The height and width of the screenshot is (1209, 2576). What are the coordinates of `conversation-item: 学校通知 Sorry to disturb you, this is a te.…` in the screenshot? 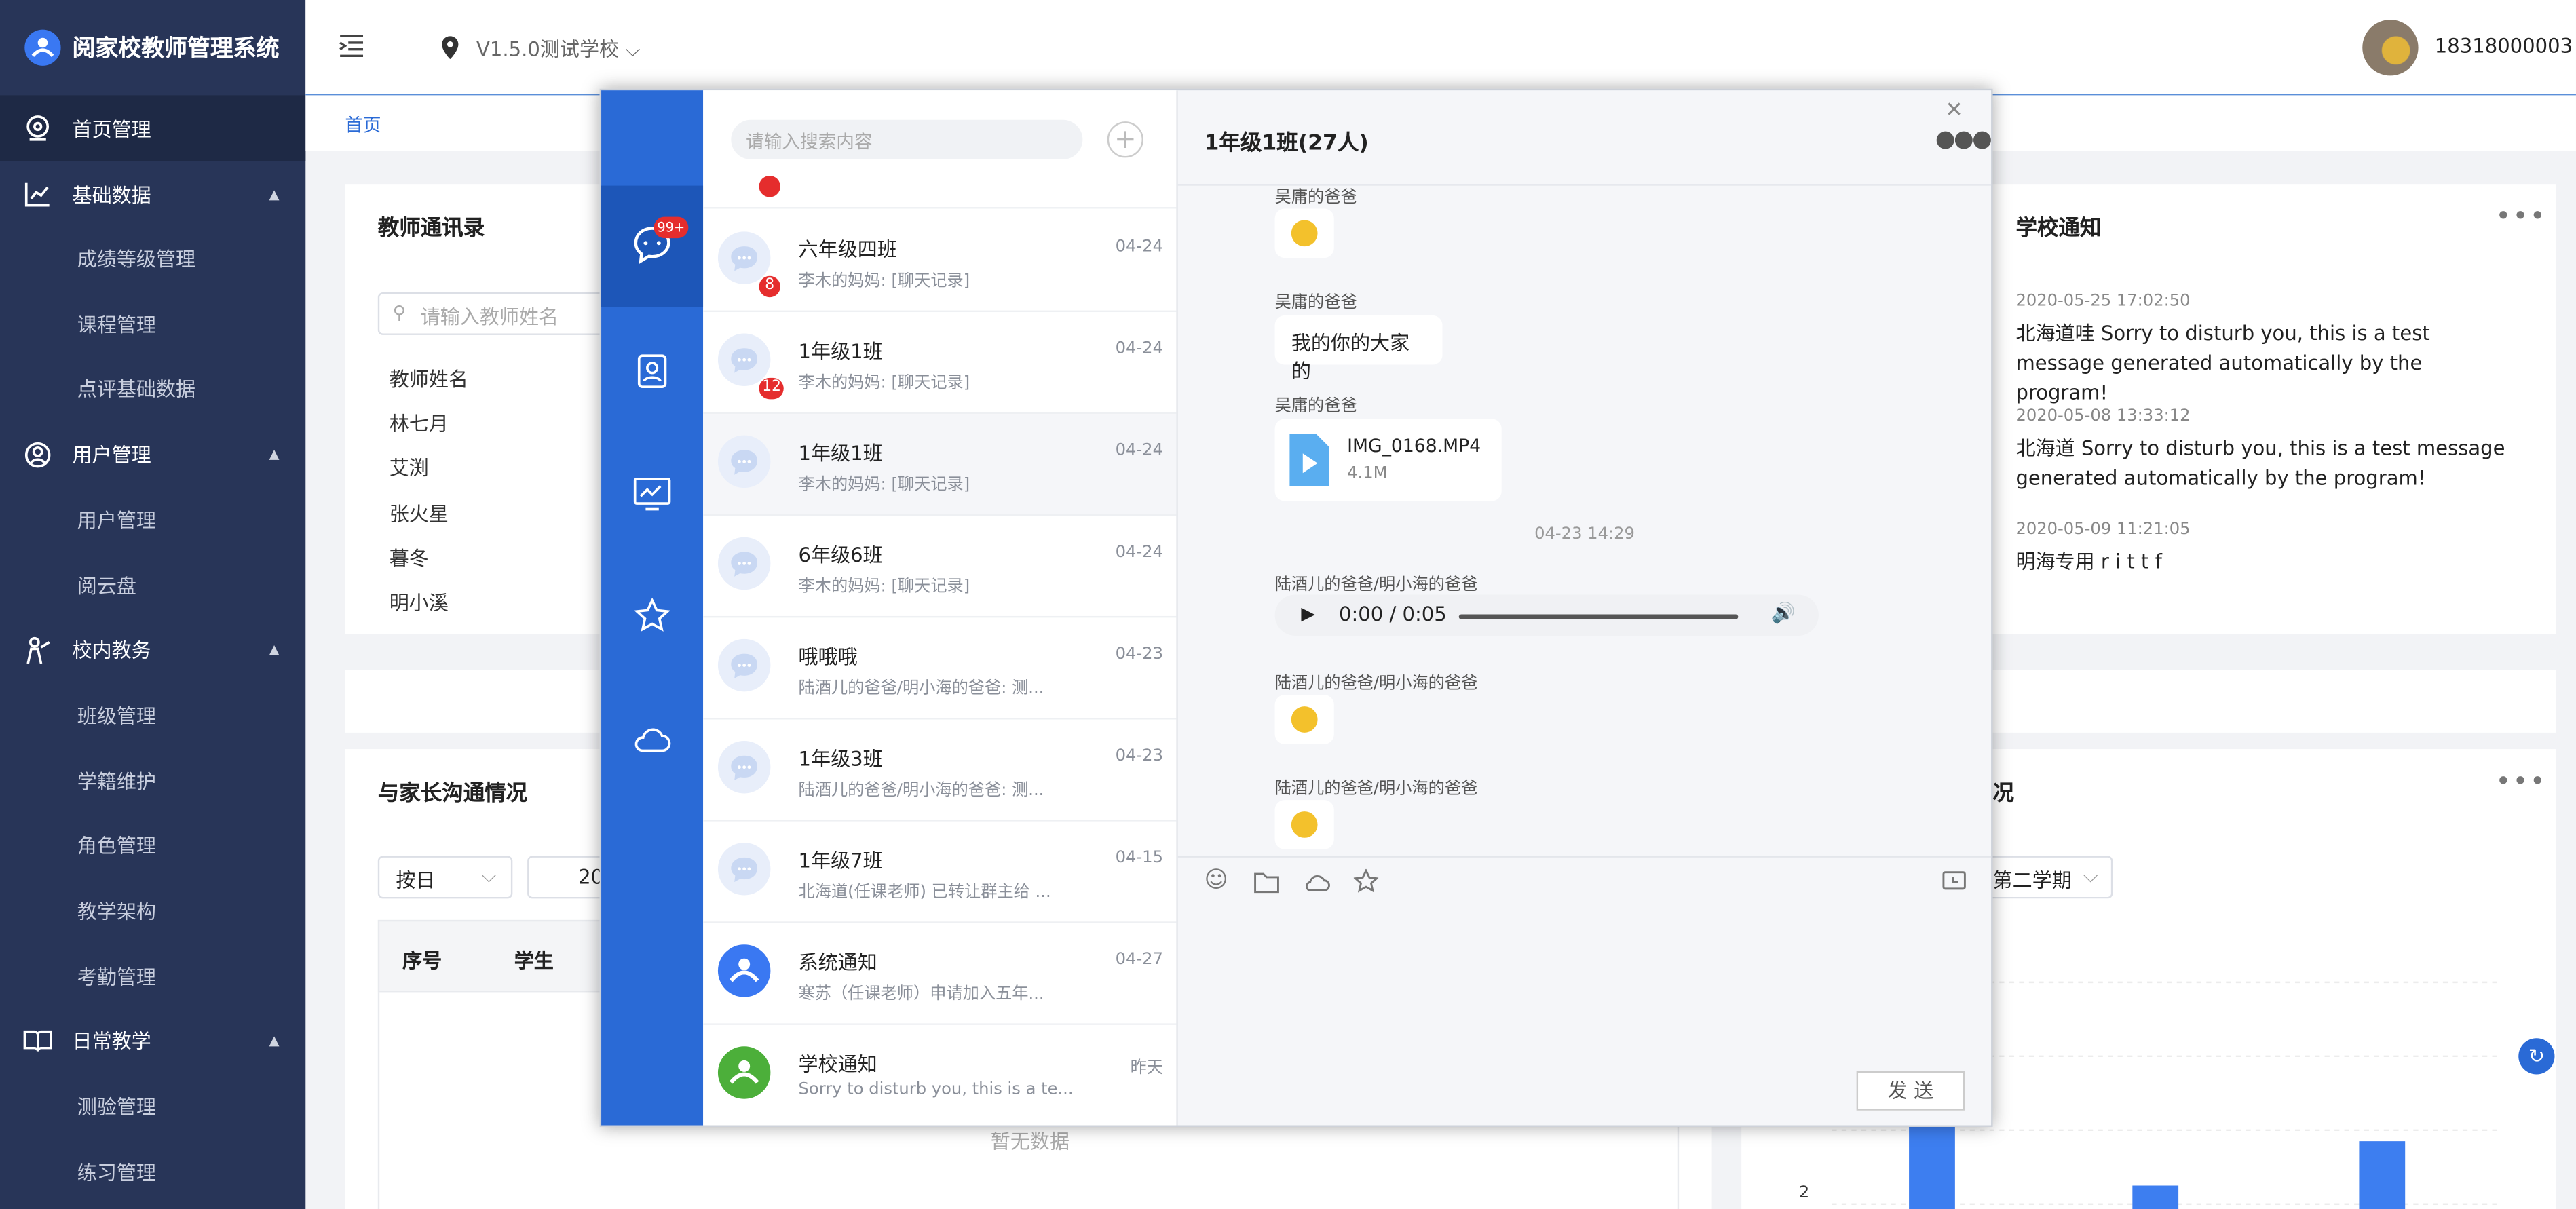 It's located at (939, 1075).